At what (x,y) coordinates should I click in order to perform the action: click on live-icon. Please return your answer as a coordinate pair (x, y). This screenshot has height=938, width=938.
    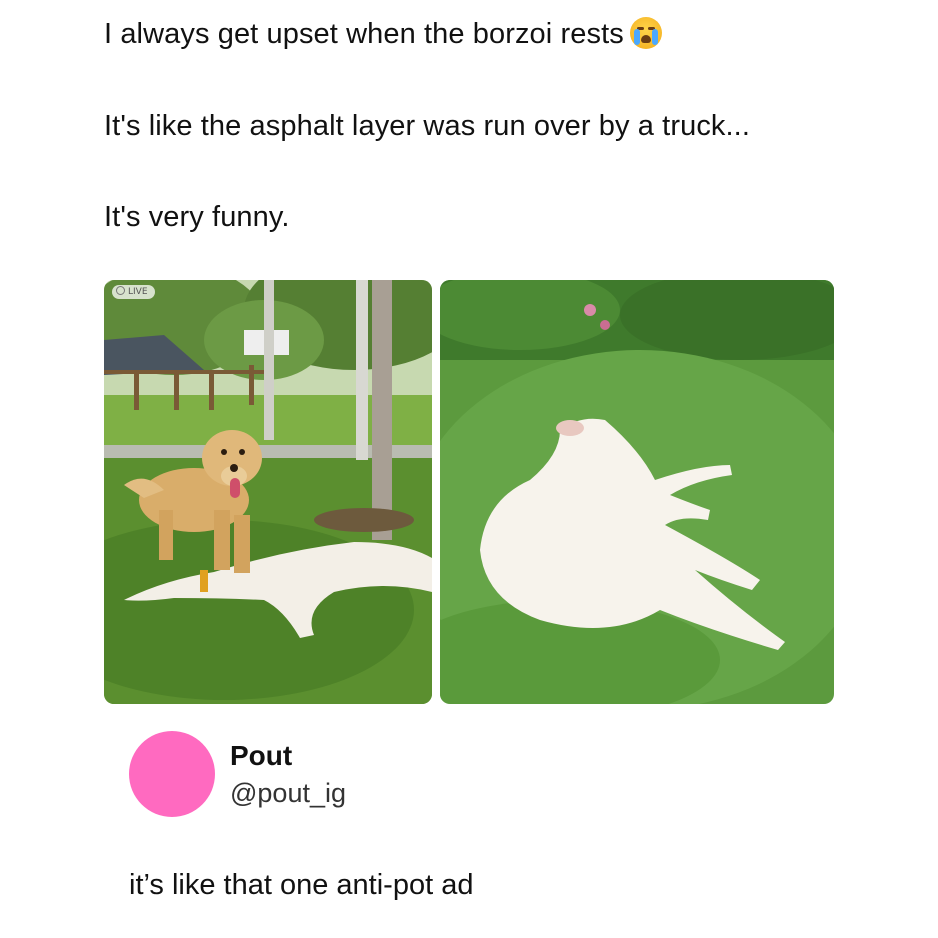
    Looking at the image, I should click on (120, 290).